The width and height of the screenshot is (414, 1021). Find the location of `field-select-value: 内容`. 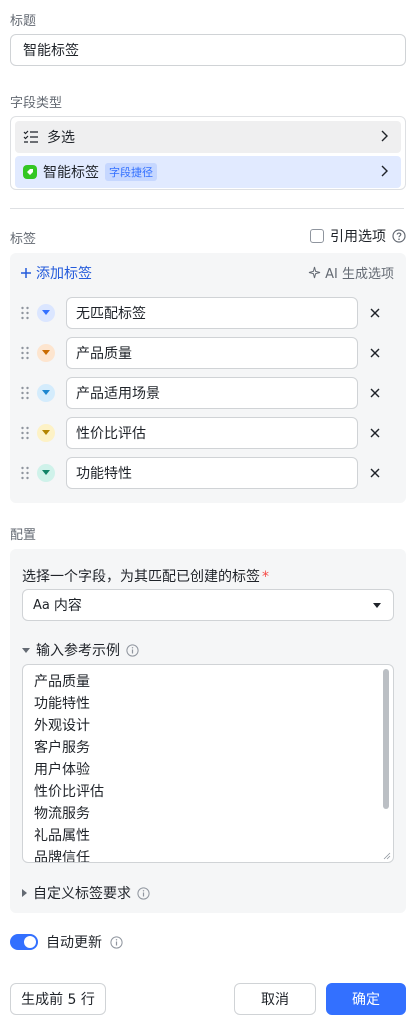

field-select-value: 内容 is located at coordinates (67, 606).